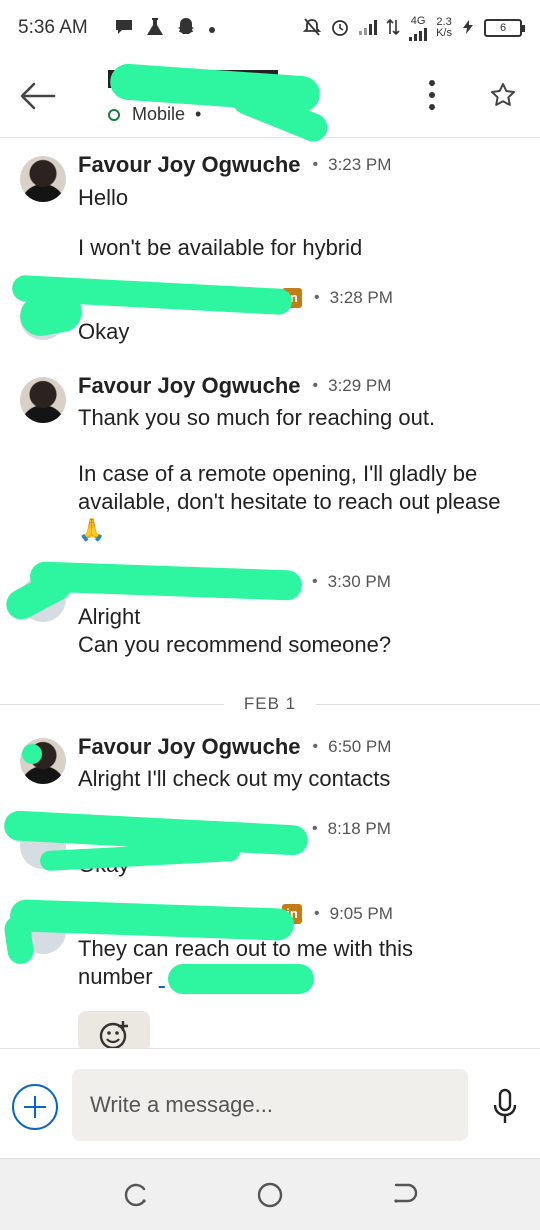  I want to click on presence-dot-icon, so click(114, 114).